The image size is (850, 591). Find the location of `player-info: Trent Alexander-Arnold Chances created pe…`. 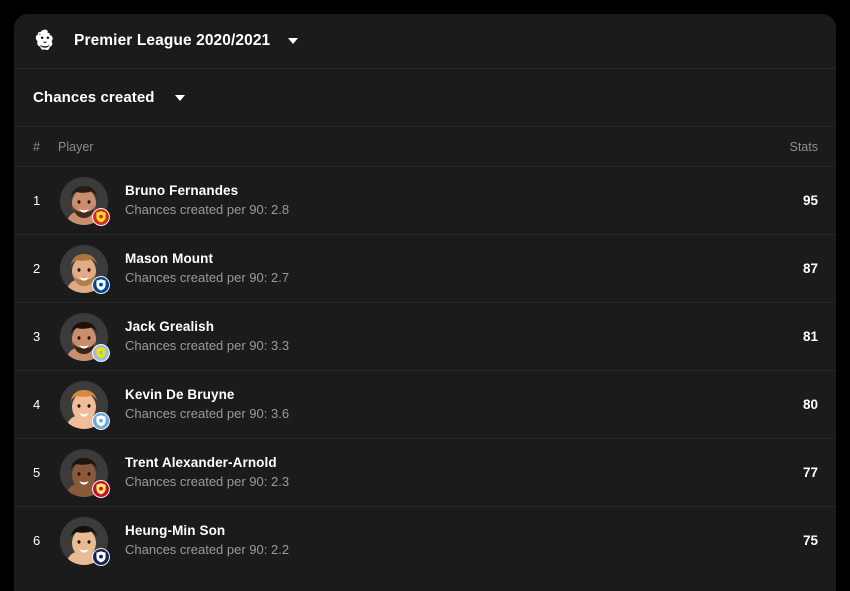

player-info: Trent Alexander-Arnold Chances created pe… is located at coordinates (456, 472).